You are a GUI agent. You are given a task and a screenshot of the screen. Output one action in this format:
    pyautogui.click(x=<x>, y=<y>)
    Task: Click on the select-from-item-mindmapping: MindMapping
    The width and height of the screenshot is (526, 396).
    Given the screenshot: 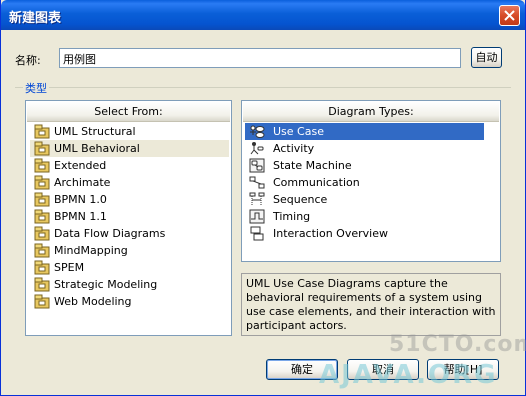 What is the action you would take?
    pyautogui.click(x=129, y=250)
    